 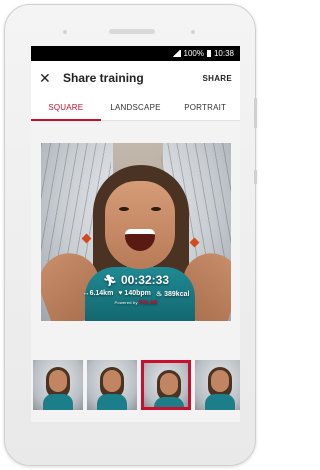 What do you see at coordinates (137, 293) in the screenshot?
I see `heart-rate-value: 140bpm` at bounding box center [137, 293].